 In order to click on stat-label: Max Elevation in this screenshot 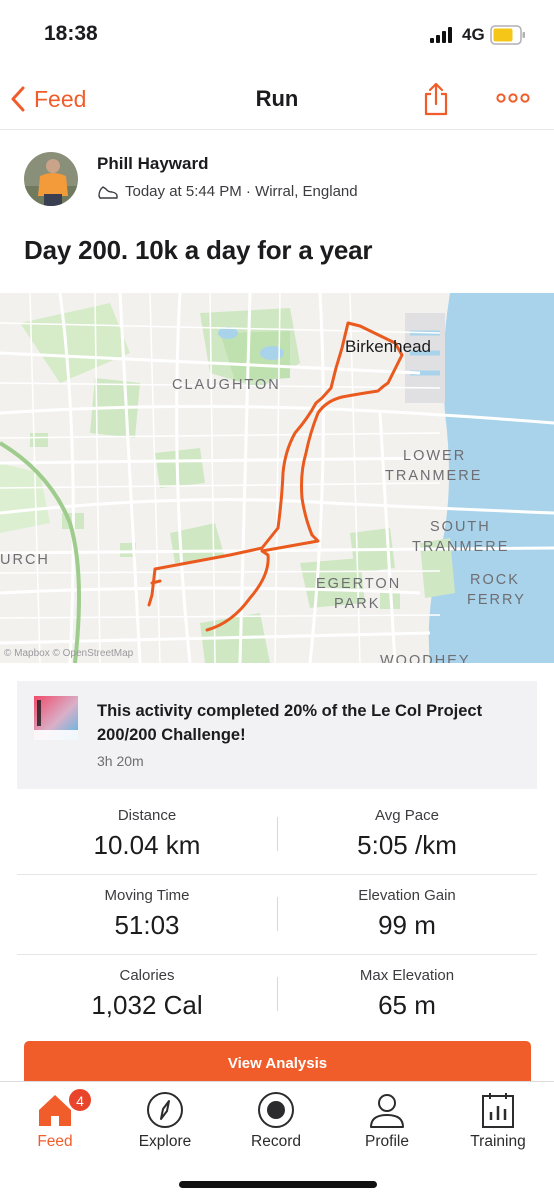, I will do `click(407, 975)`.